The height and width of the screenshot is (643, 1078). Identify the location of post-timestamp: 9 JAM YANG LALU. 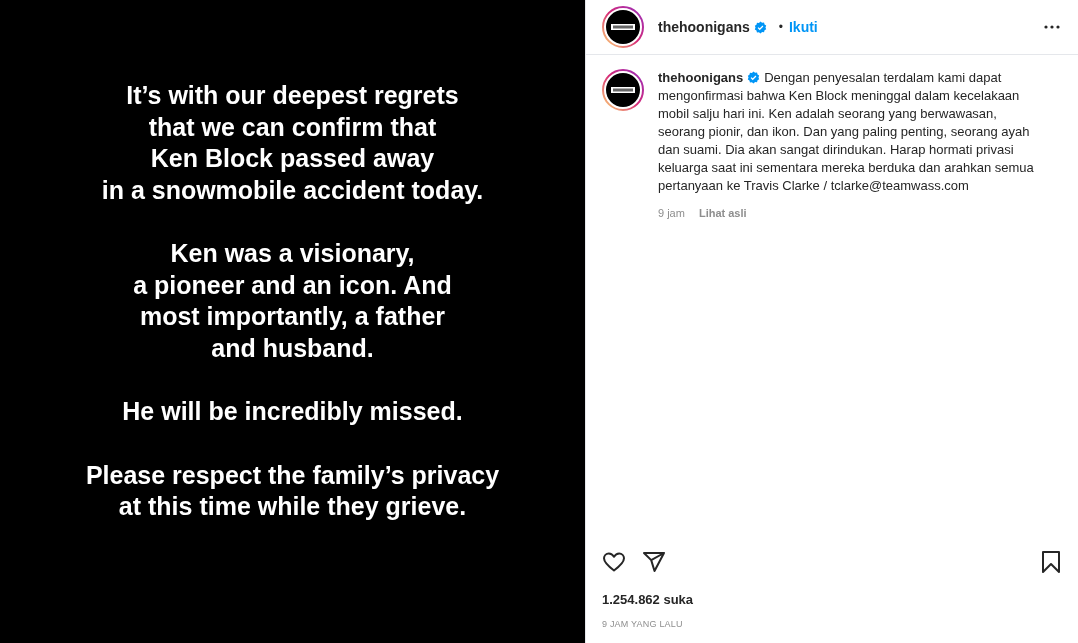
(642, 624).